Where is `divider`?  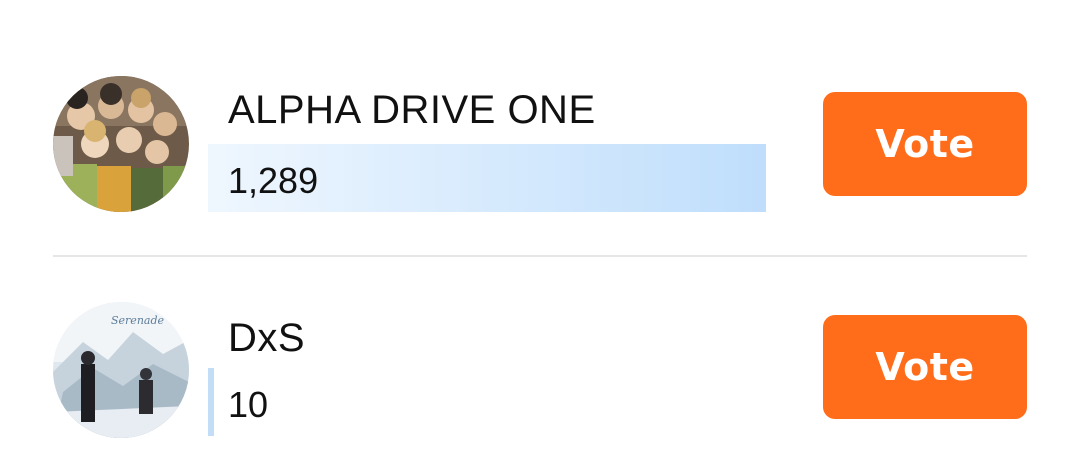
divider is located at coordinates (540, 256).